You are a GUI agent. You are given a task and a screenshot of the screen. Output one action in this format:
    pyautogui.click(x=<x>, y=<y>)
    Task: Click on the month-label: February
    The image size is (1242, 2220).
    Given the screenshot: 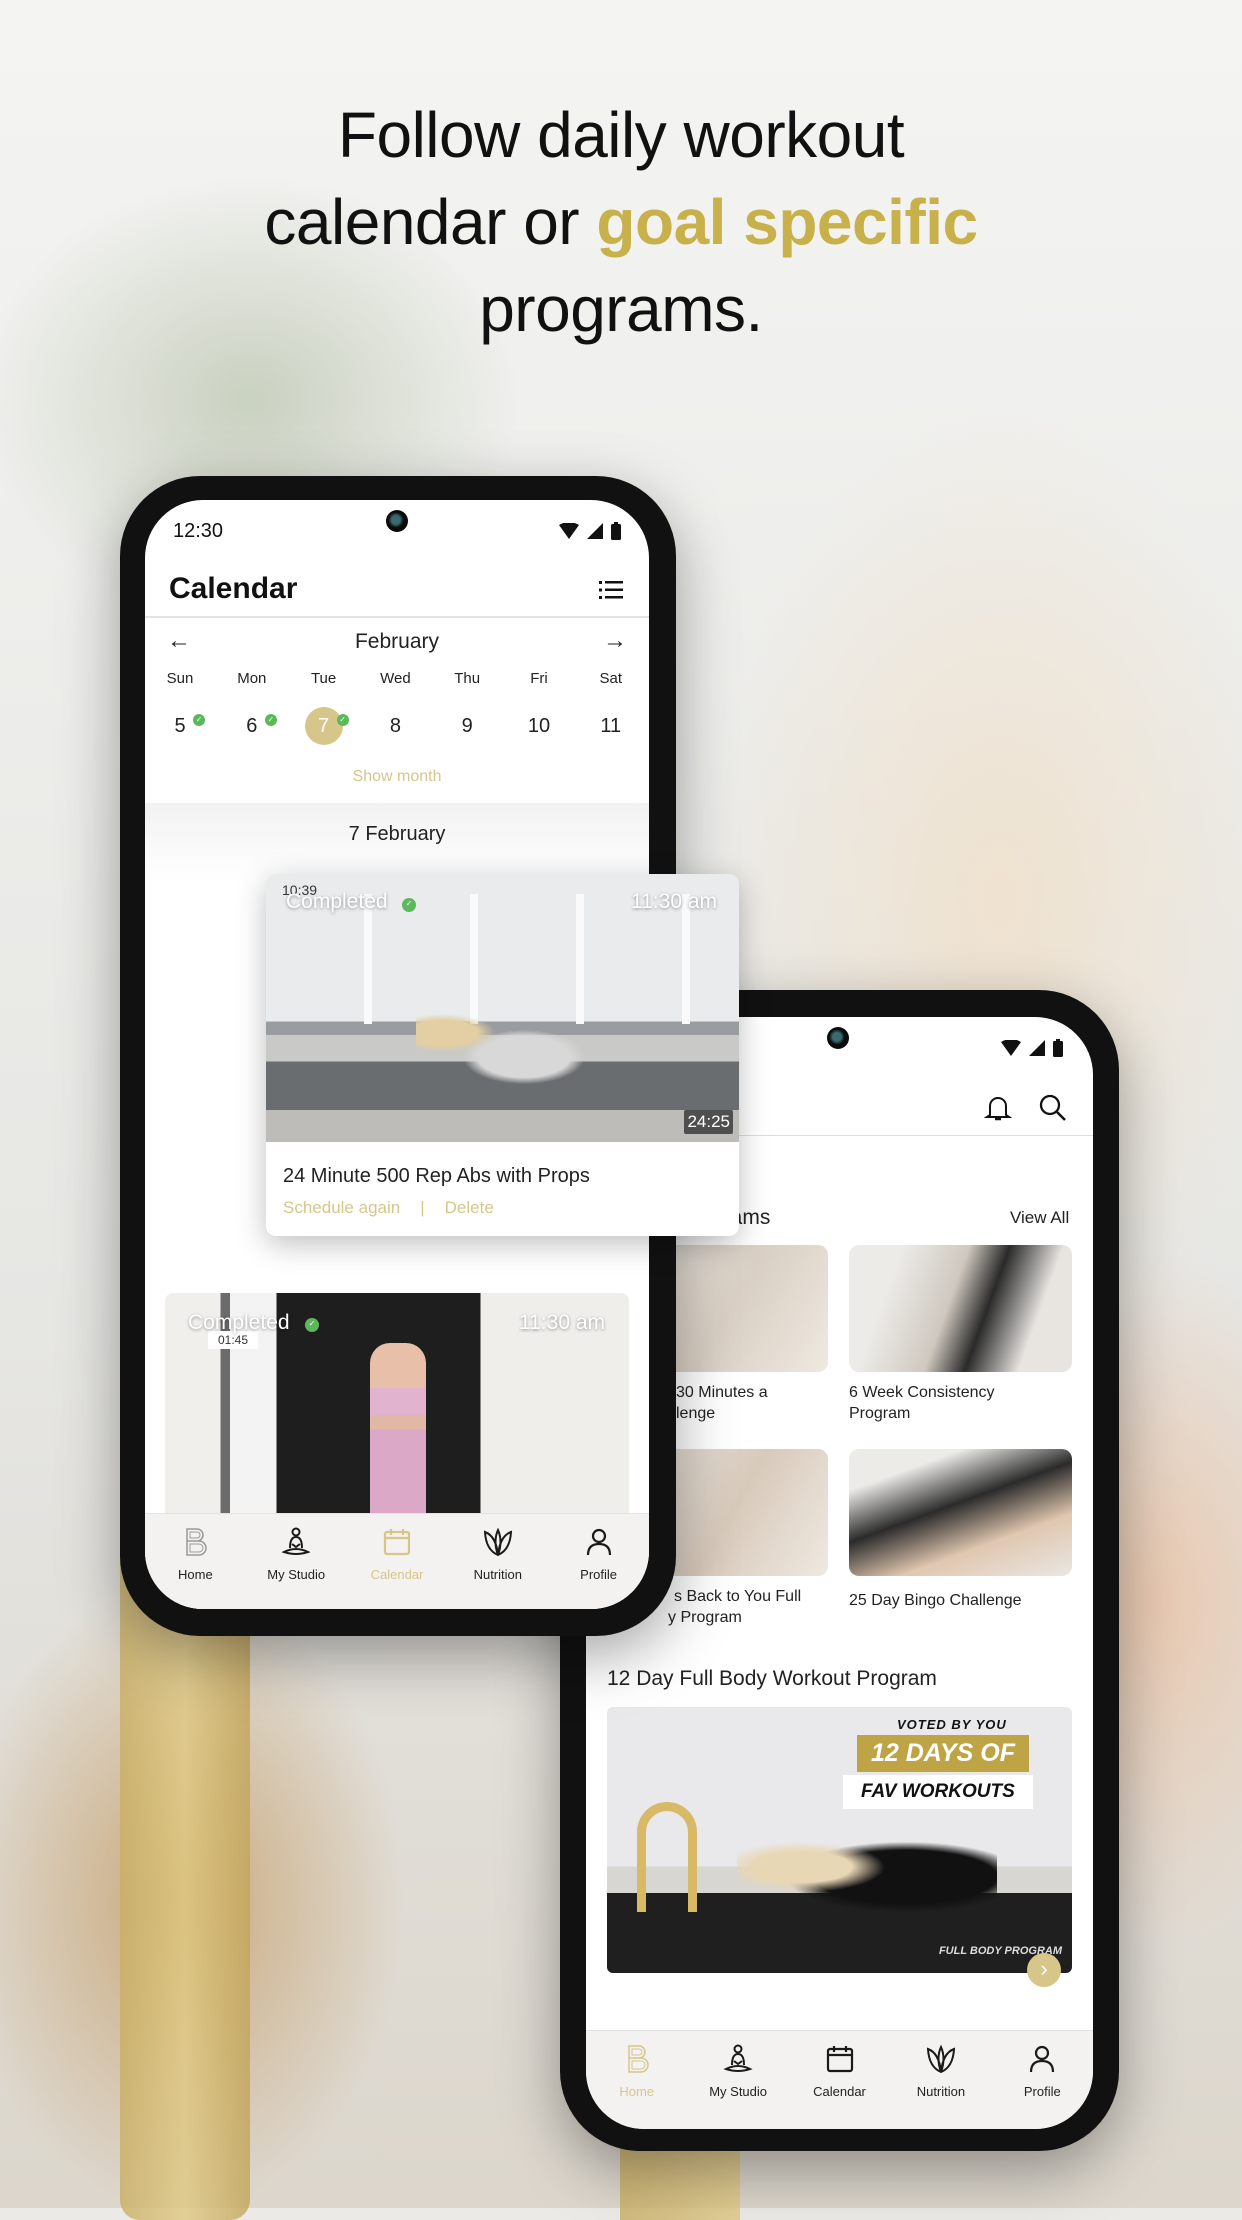 What is the action you would take?
    pyautogui.click(x=397, y=641)
    